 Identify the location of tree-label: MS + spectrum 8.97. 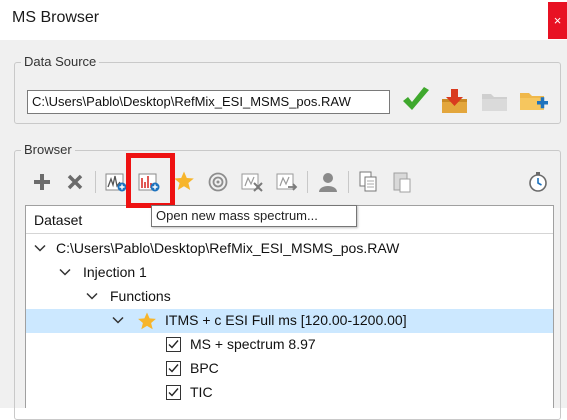
(253, 344).